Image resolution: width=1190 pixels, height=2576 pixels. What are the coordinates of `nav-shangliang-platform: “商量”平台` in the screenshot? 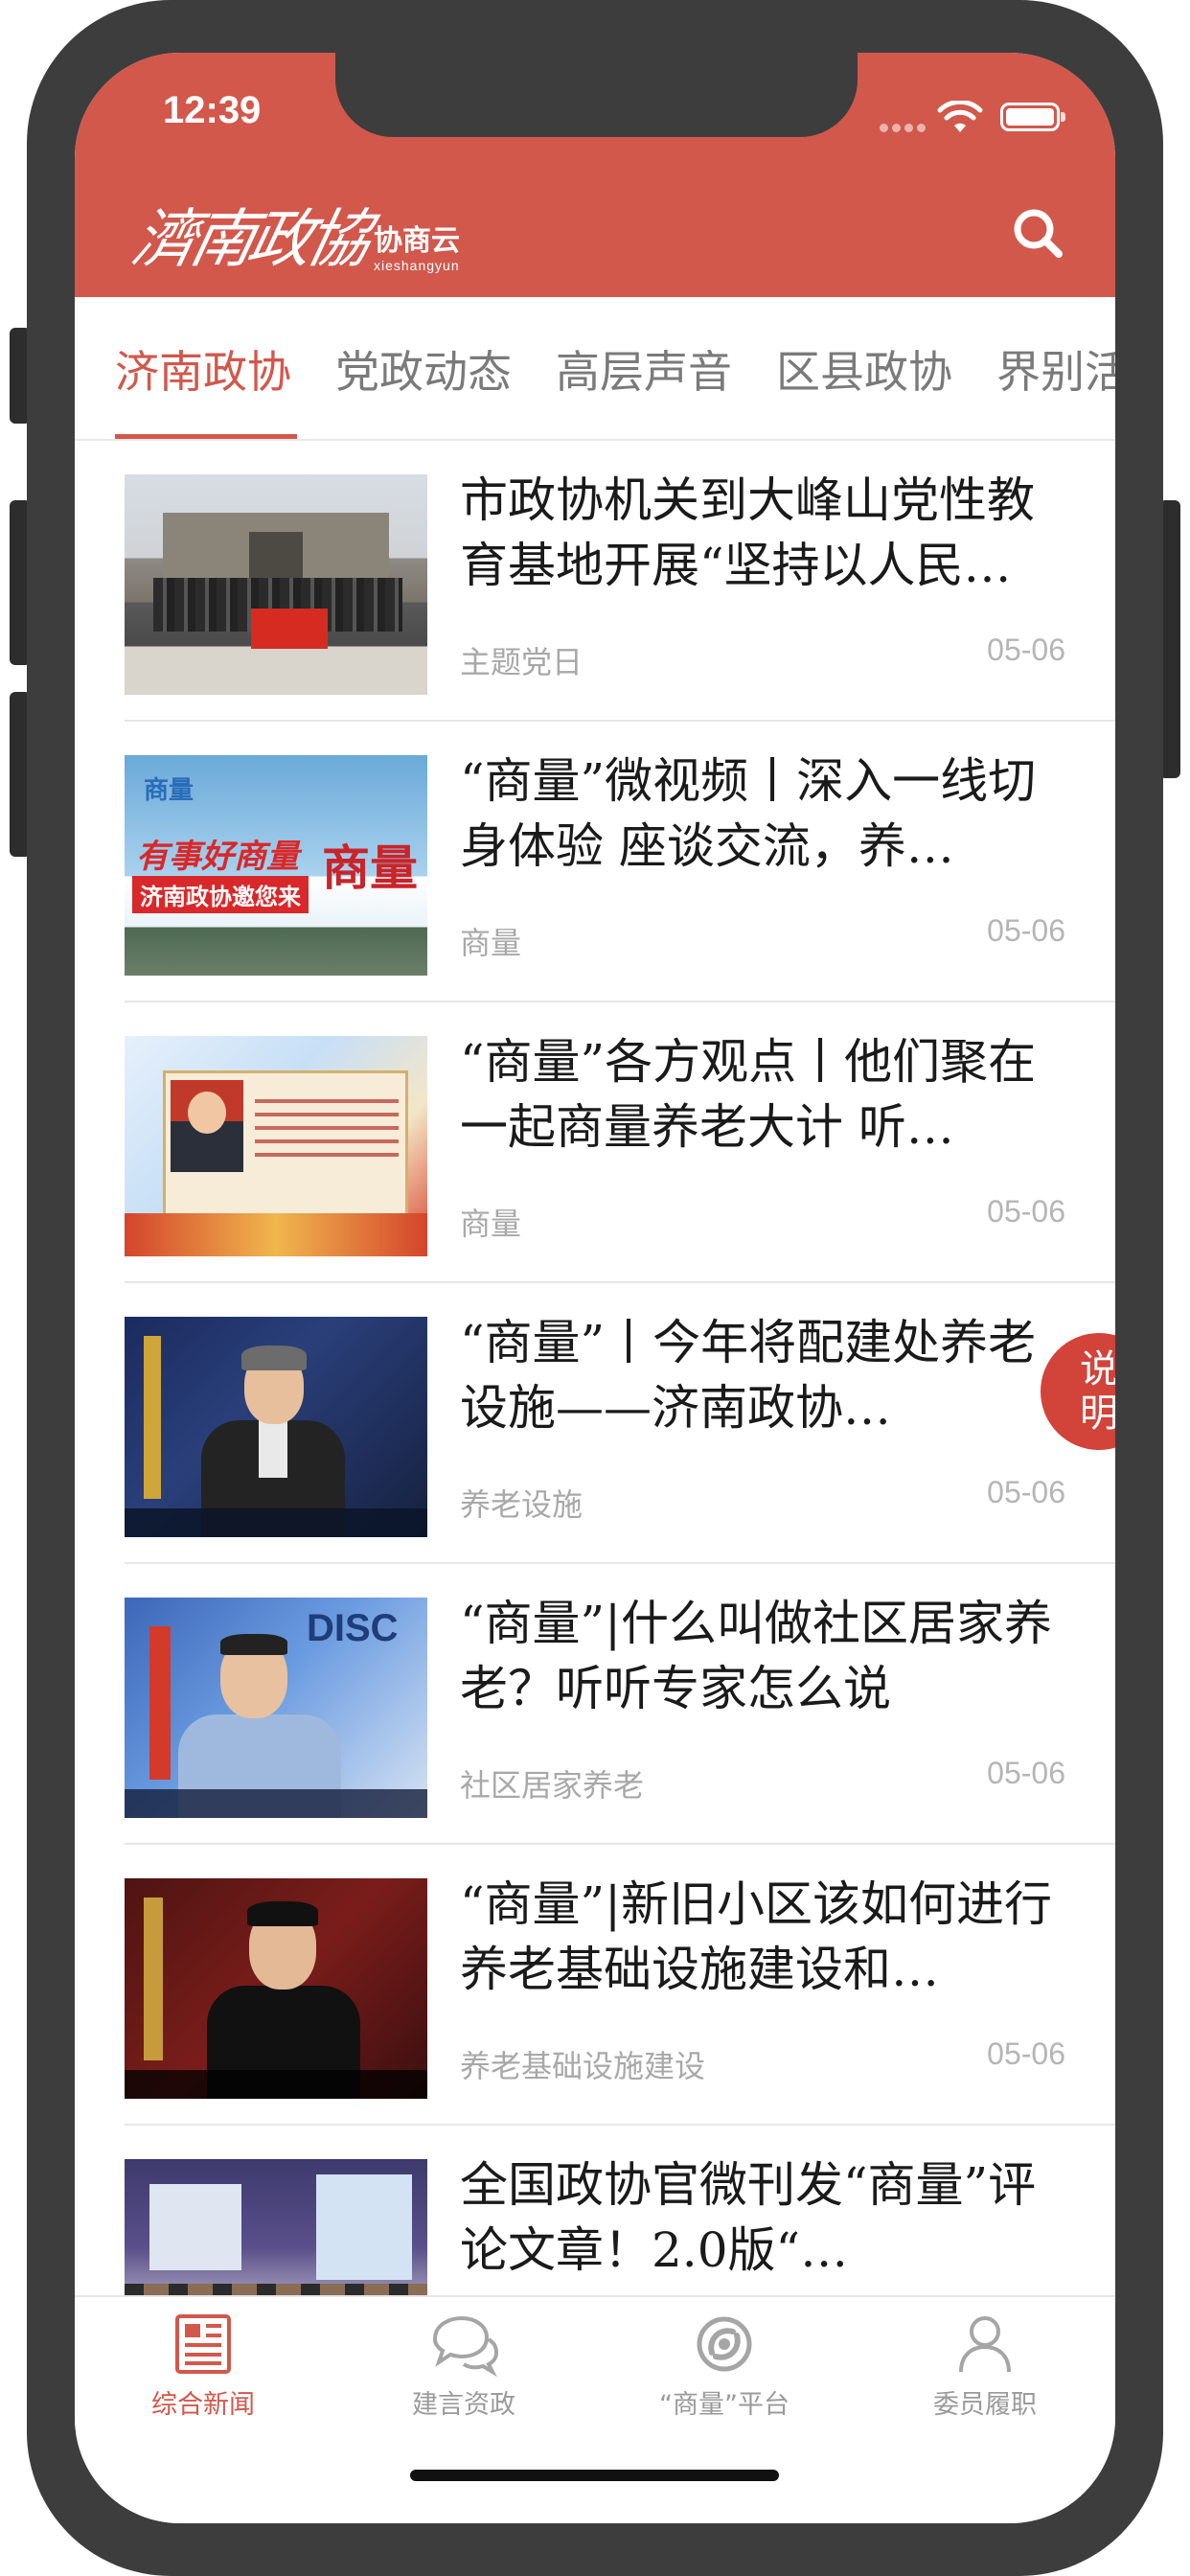 It's located at (725, 2368).